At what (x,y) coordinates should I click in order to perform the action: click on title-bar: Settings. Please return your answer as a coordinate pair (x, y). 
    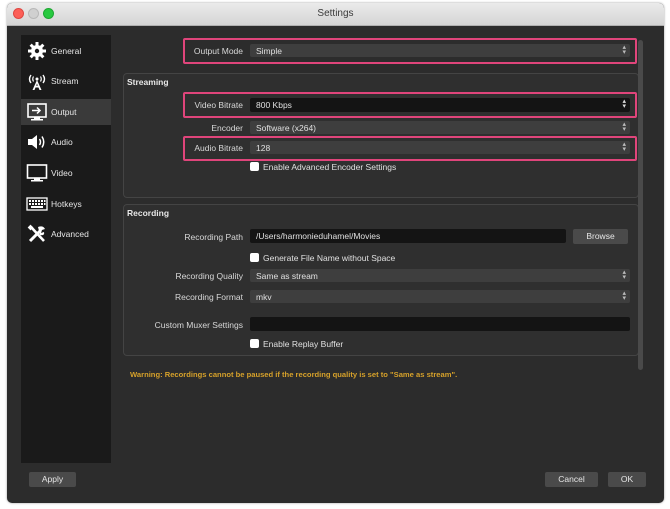
    Looking at the image, I should click on (335, 14).